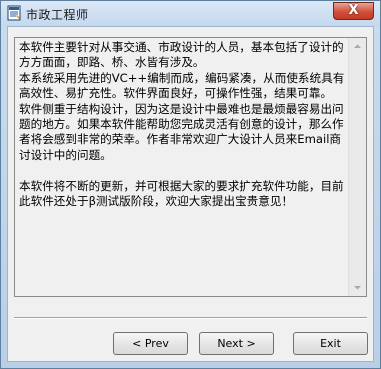 The width and height of the screenshot is (381, 369). Describe the element at coordinates (357, 287) in the screenshot. I see `scroll-down-icon` at that location.